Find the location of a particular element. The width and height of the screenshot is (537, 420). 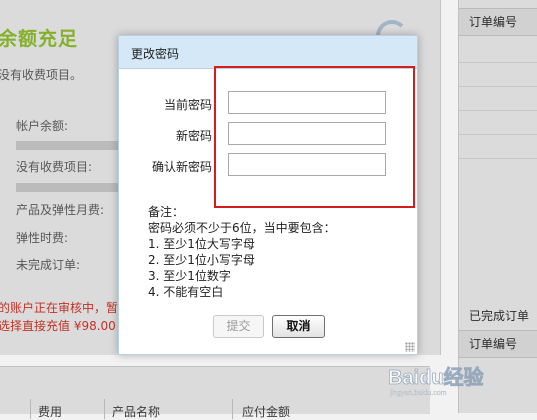

recharge-warning: 选择直接充值 ¥98.00 以 is located at coordinates (66, 326).